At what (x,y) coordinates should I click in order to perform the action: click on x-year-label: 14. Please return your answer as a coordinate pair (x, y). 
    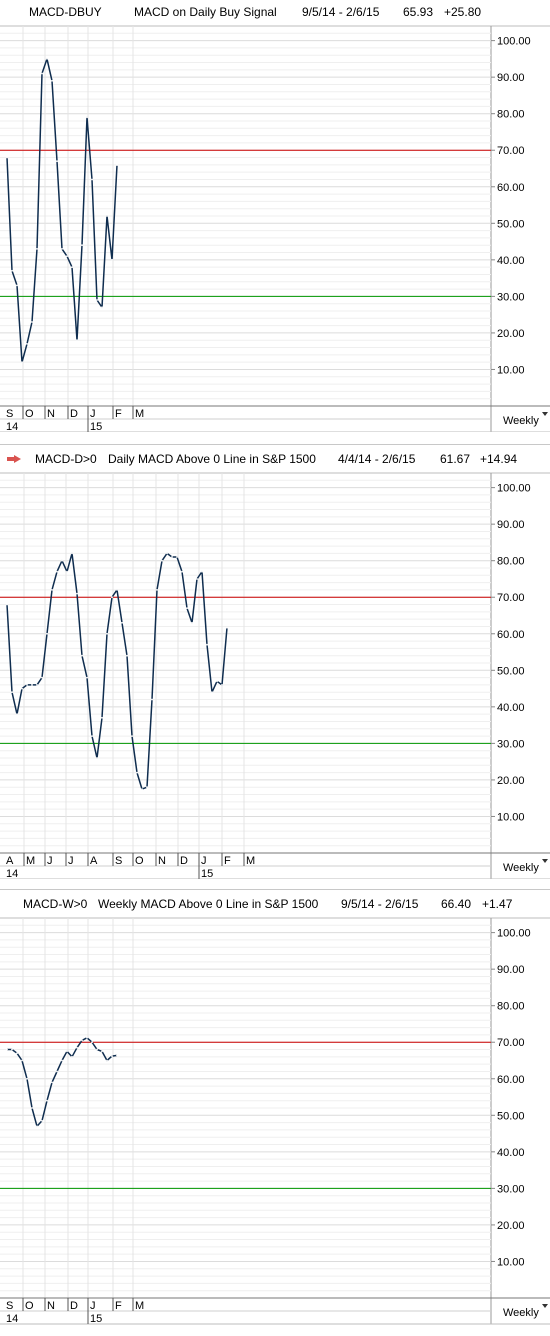
    Looking at the image, I should click on (12, 1319).